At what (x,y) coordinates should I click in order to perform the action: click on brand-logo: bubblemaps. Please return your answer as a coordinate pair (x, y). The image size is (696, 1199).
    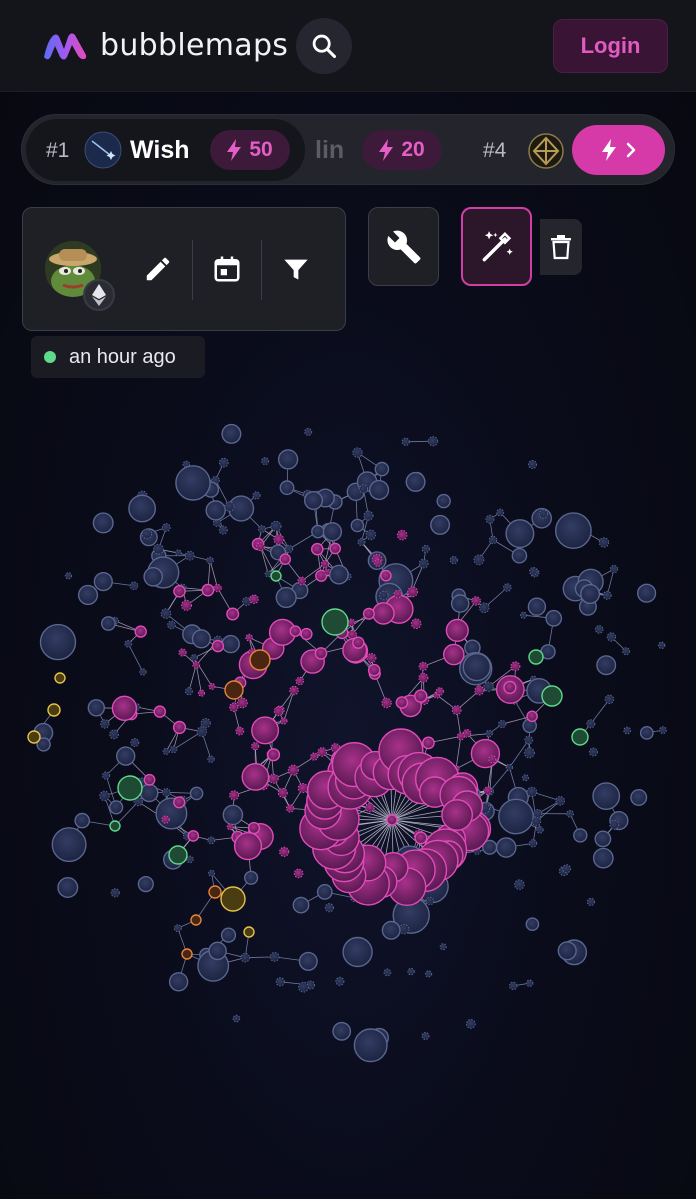
    Looking at the image, I should click on (165, 45).